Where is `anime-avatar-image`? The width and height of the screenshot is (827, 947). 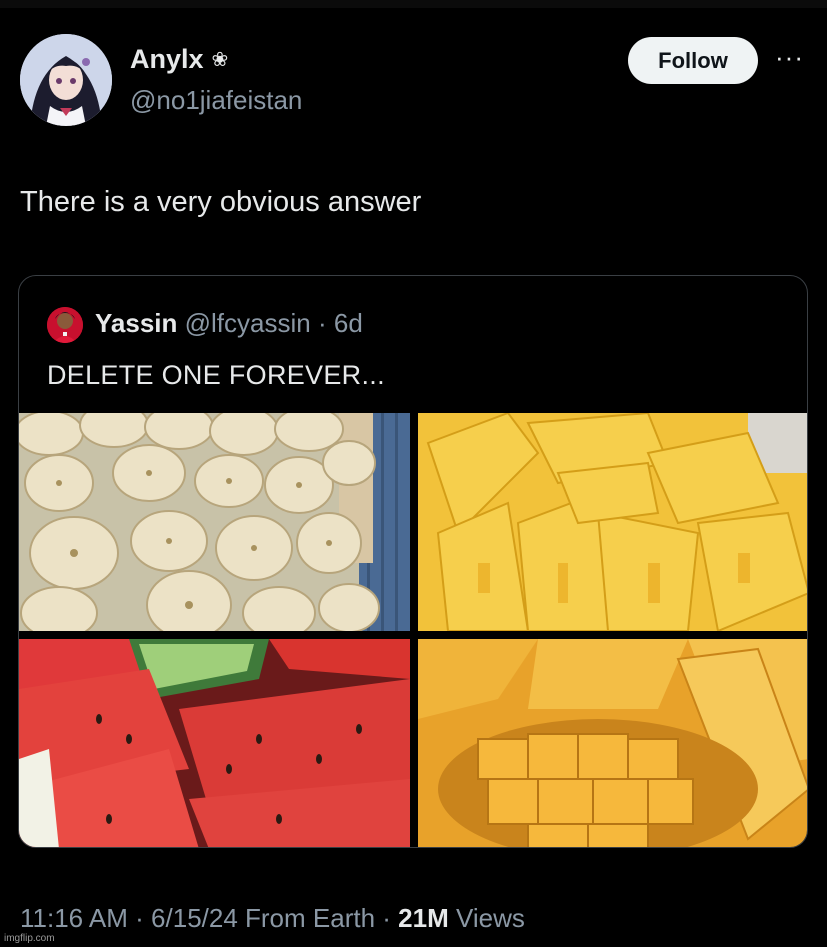 anime-avatar-image is located at coordinates (66, 80).